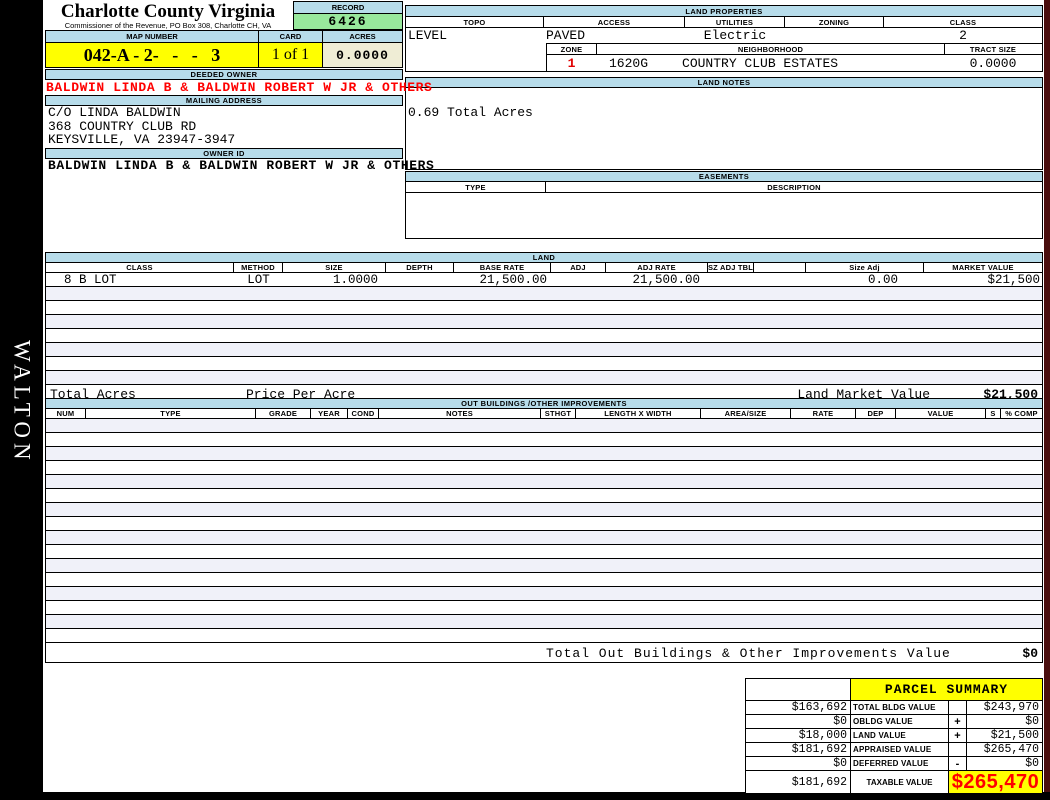  What do you see at coordinates (578, 280) in the screenshot?
I see `land-adj-value` at bounding box center [578, 280].